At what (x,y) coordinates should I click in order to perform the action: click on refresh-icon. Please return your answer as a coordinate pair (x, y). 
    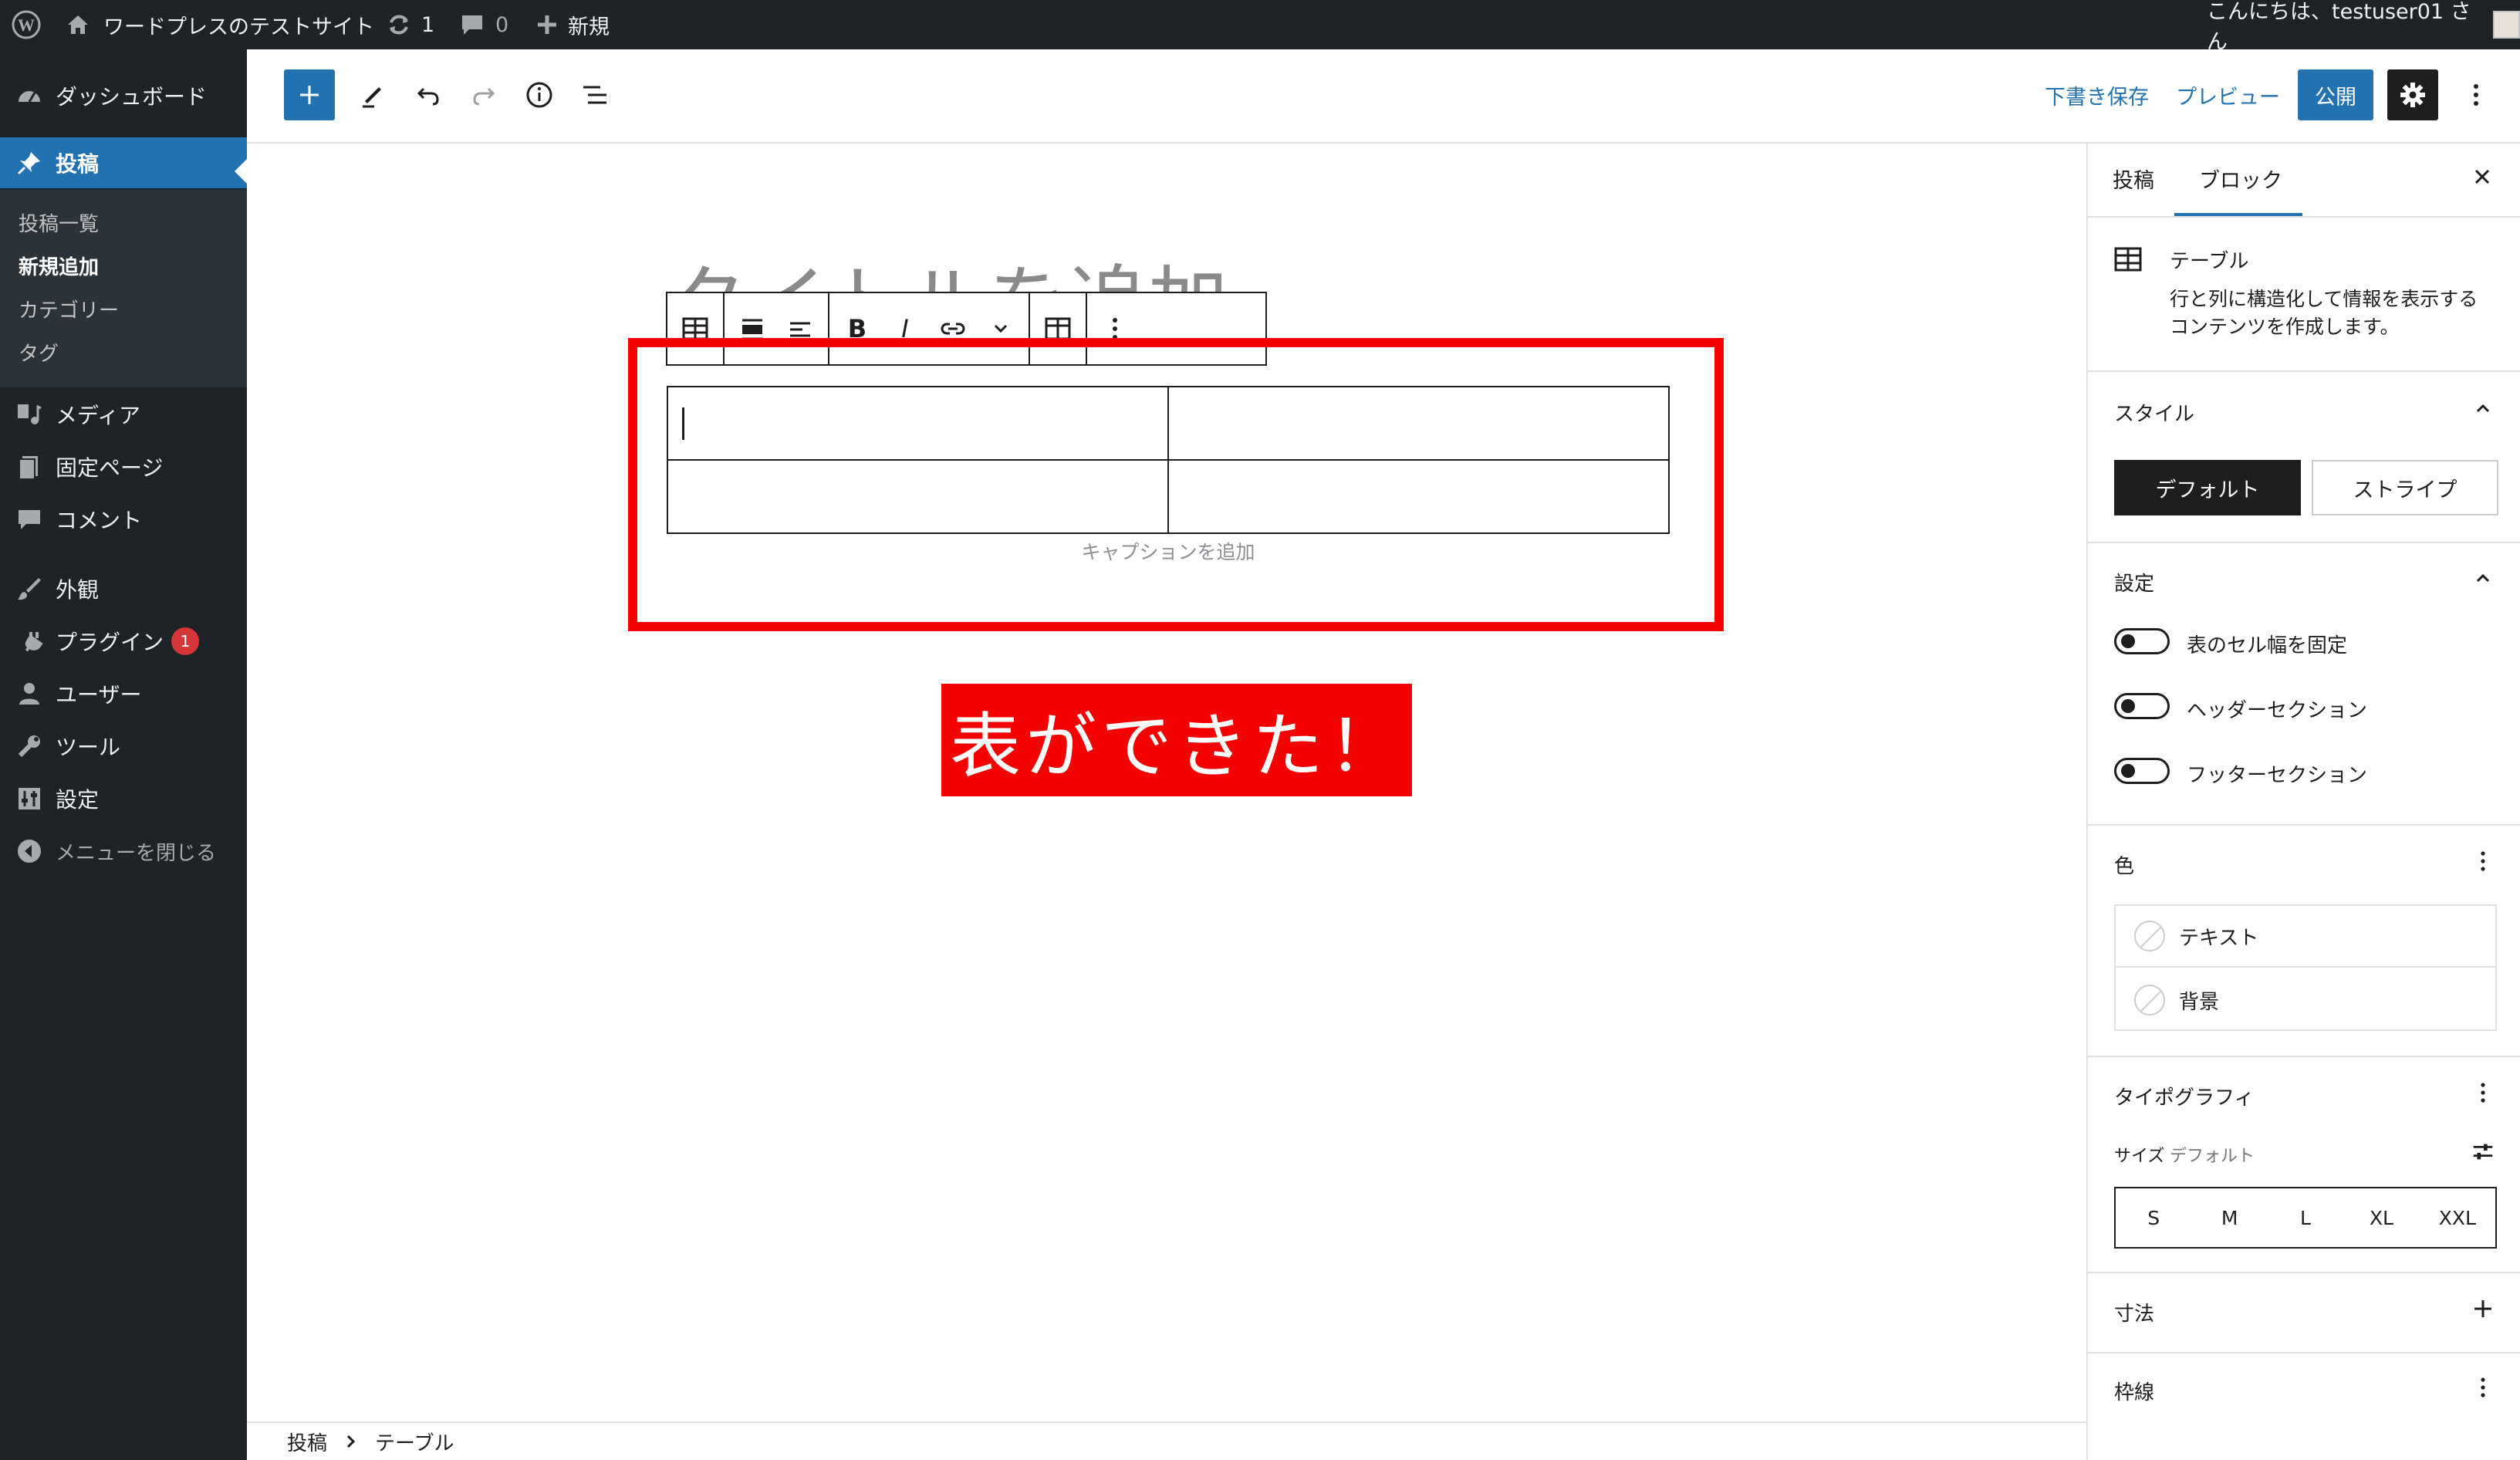
    Looking at the image, I should click on (399, 25).